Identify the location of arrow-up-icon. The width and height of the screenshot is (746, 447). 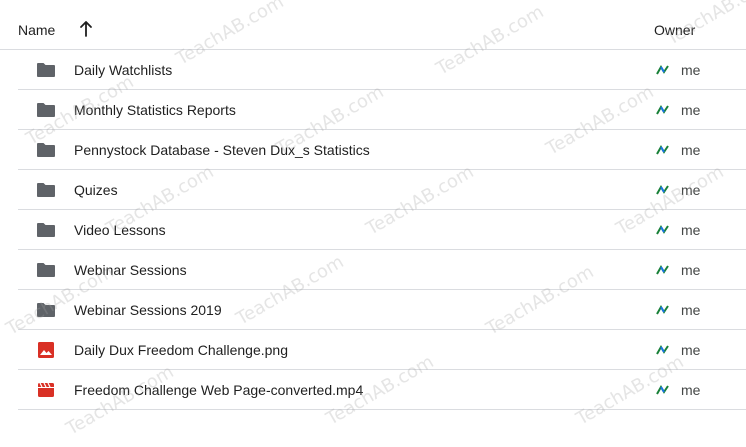
(86, 29).